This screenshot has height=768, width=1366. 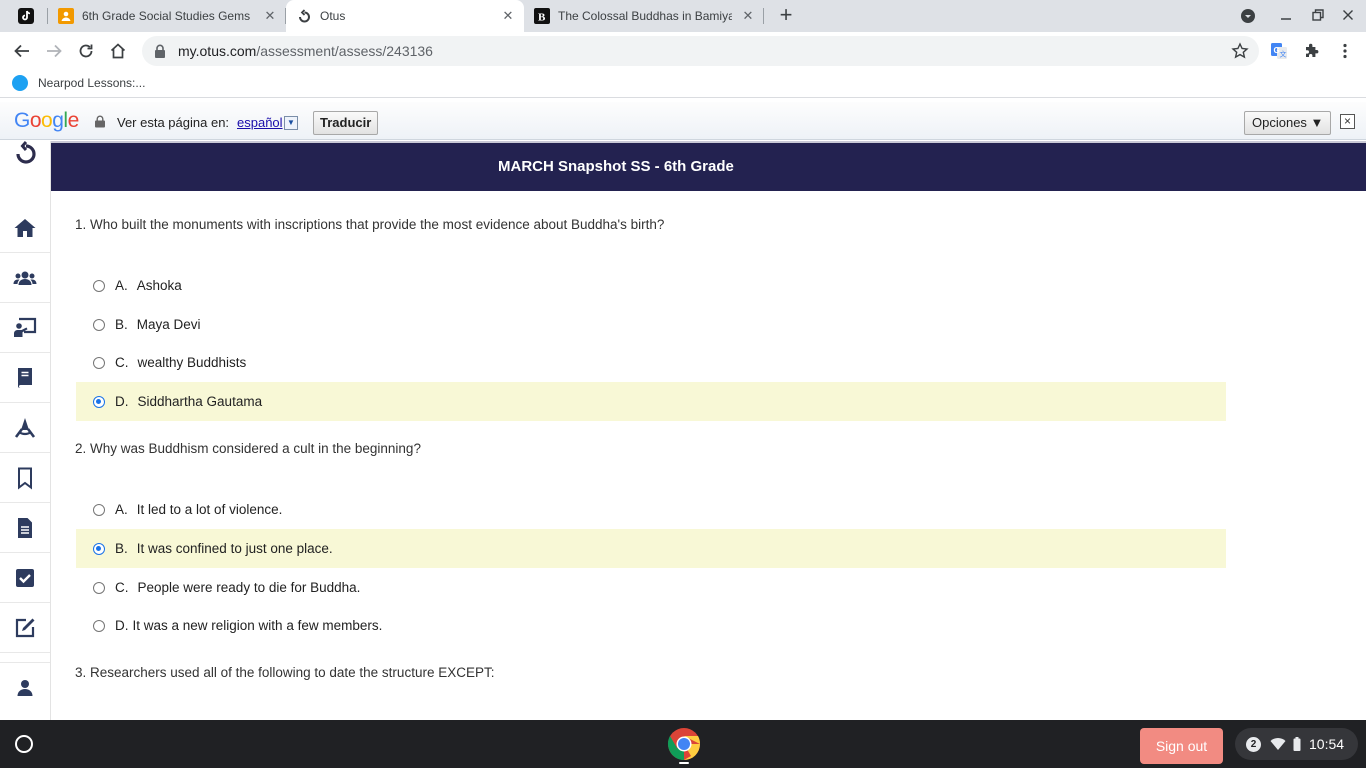 What do you see at coordinates (1345, 51) in the screenshot?
I see `more-menu-icon` at bounding box center [1345, 51].